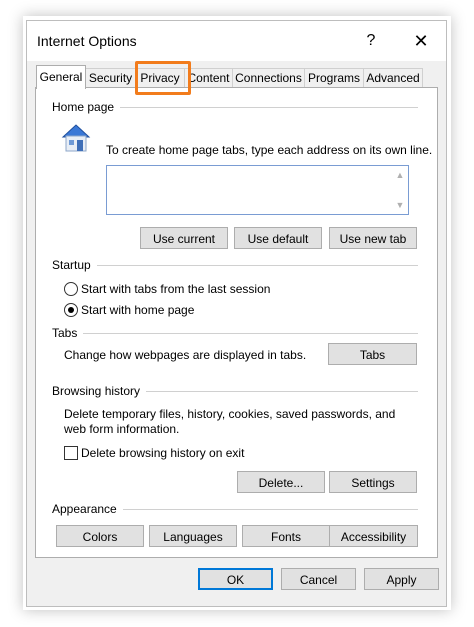 Image resolution: width=474 pixels, height=627 pixels. Describe the element at coordinates (175, 289) in the screenshot. I see `radio-last-session-label: Start with tabs from the last session` at that location.